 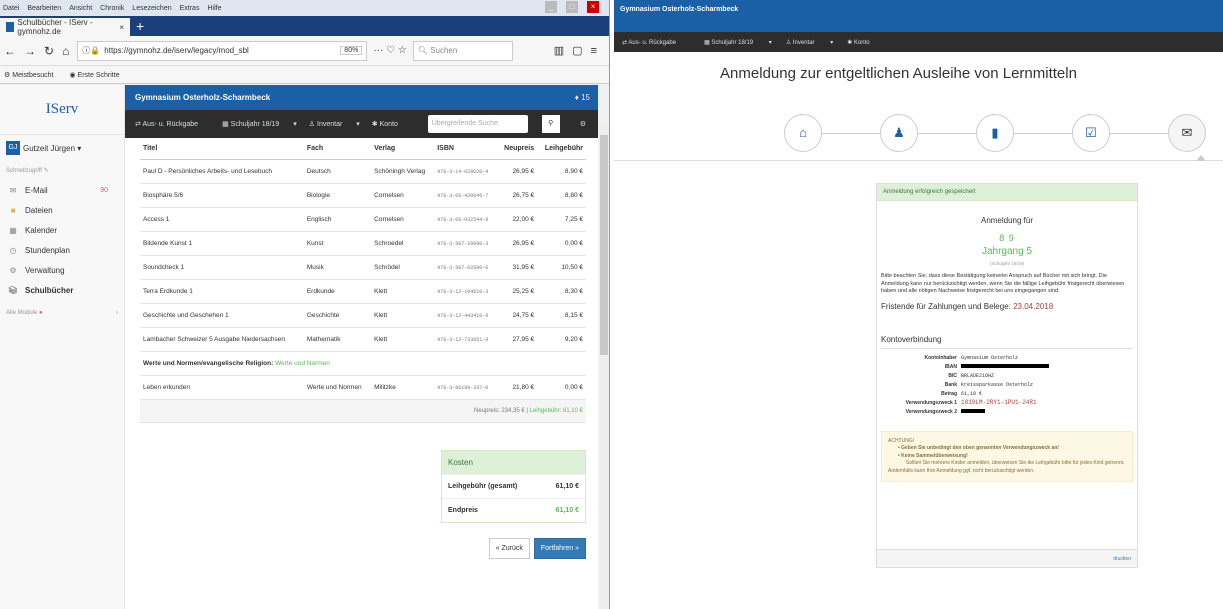 What do you see at coordinates (950, 366) in the screenshot?
I see `bank-key: IBAN` at bounding box center [950, 366].